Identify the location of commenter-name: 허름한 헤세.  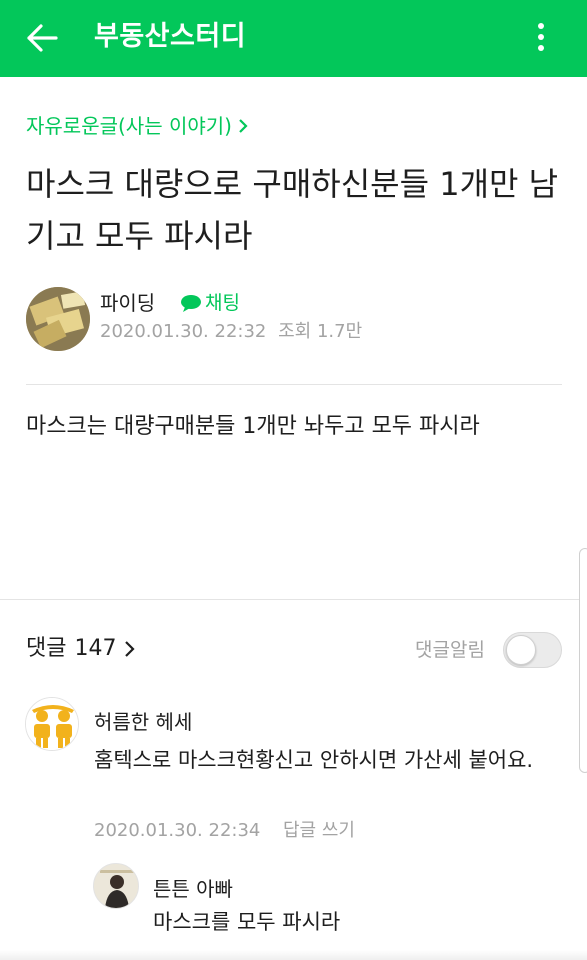
(143, 722).